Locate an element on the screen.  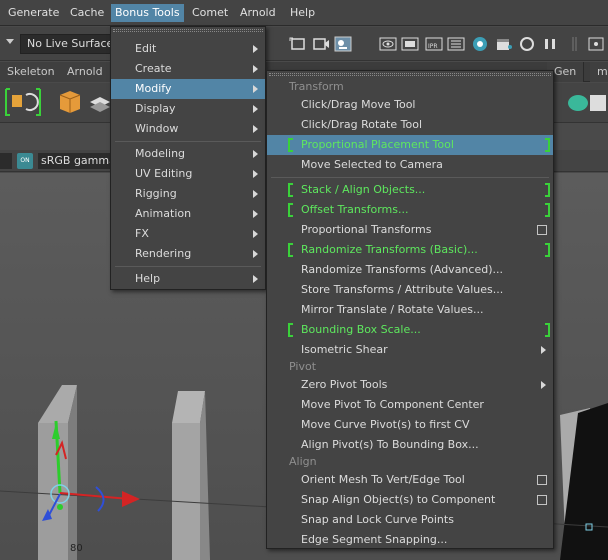
bonus-item-label: UV Editing is located at coordinates (164, 173).